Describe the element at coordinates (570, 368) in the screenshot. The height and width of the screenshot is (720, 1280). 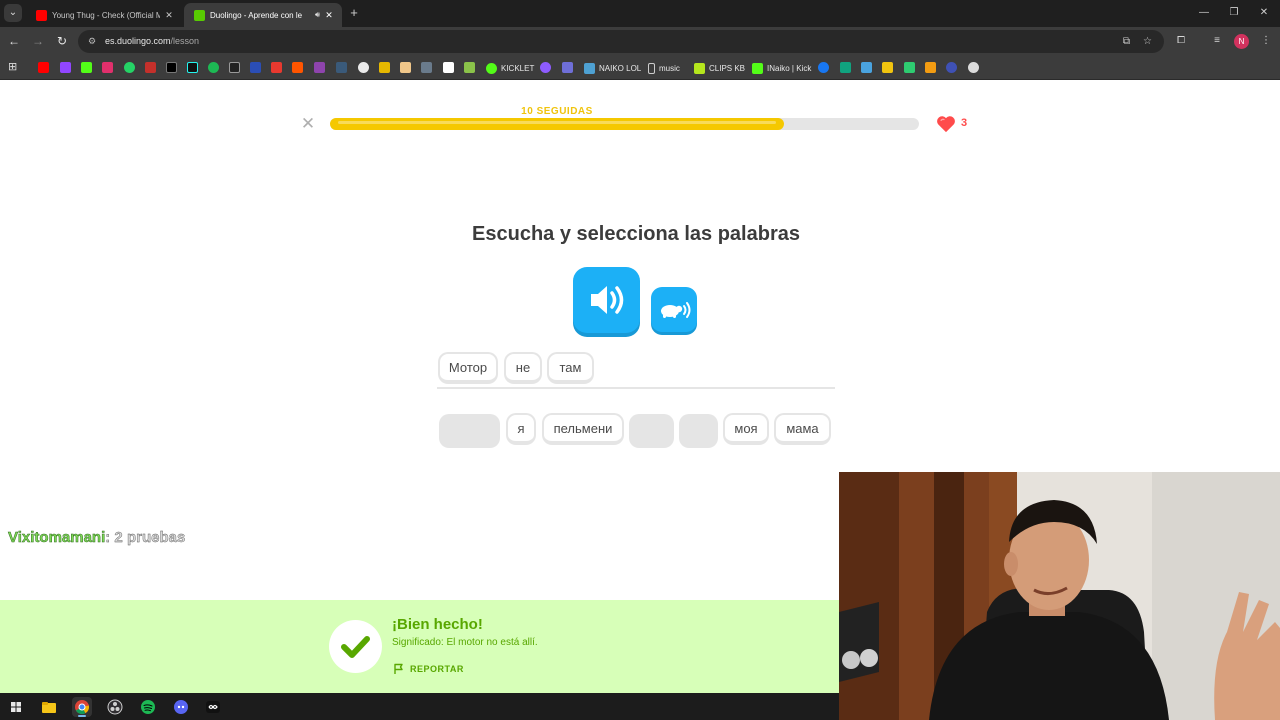
I see `answer-word: там` at that location.